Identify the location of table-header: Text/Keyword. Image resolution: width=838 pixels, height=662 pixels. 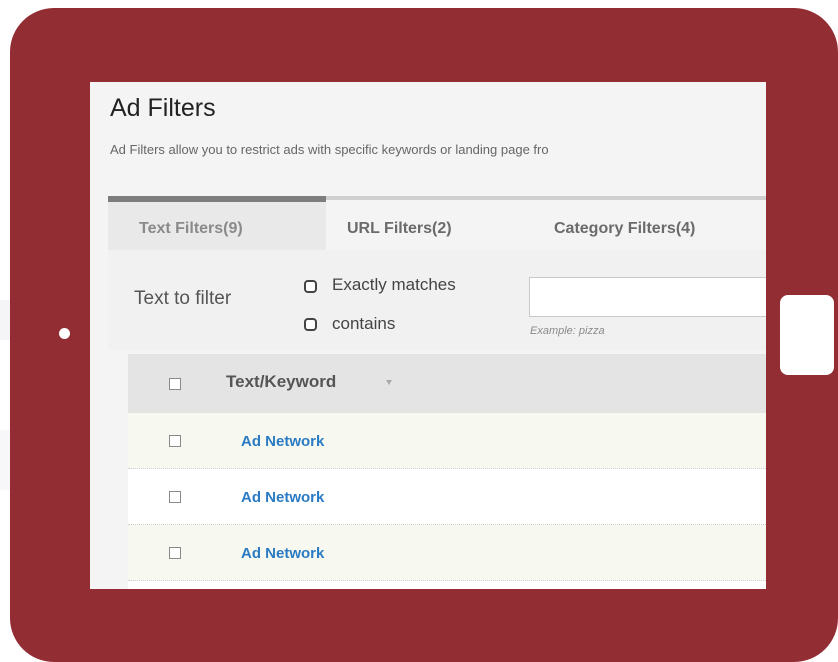
(447, 383).